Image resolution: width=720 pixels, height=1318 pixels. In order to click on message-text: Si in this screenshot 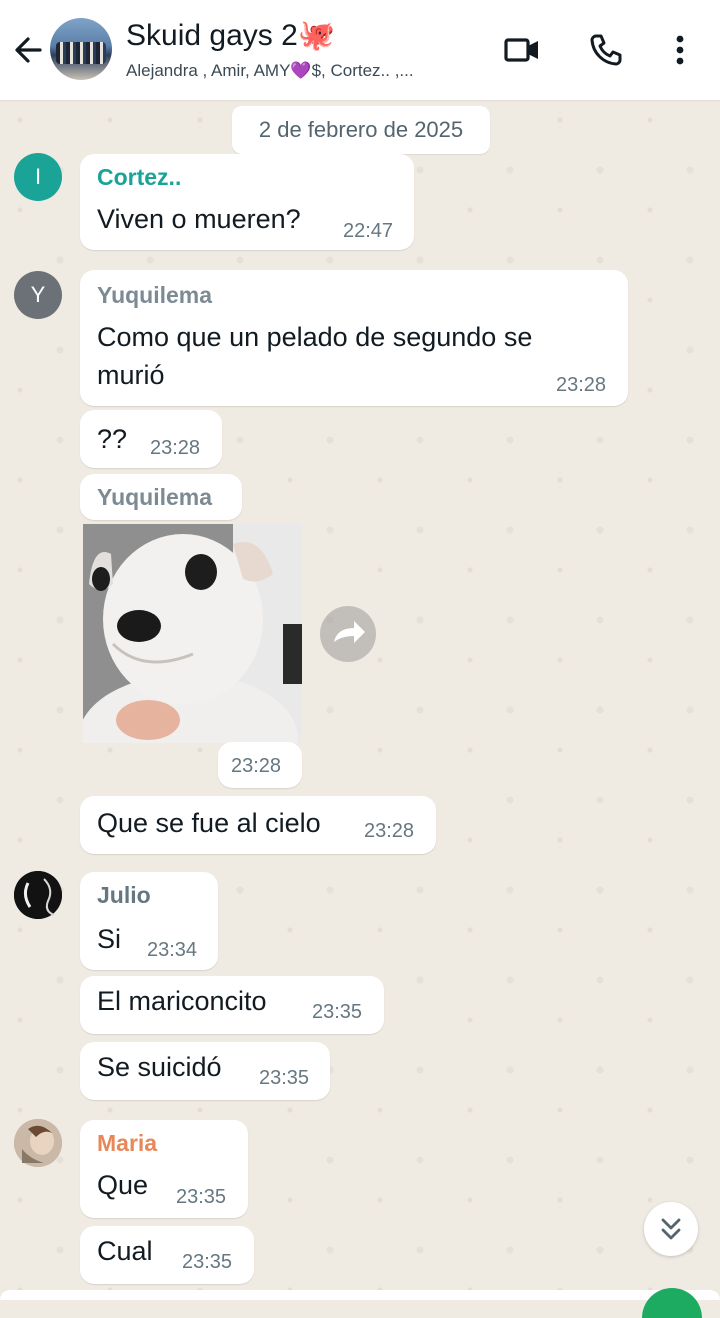, I will do `click(109, 939)`.